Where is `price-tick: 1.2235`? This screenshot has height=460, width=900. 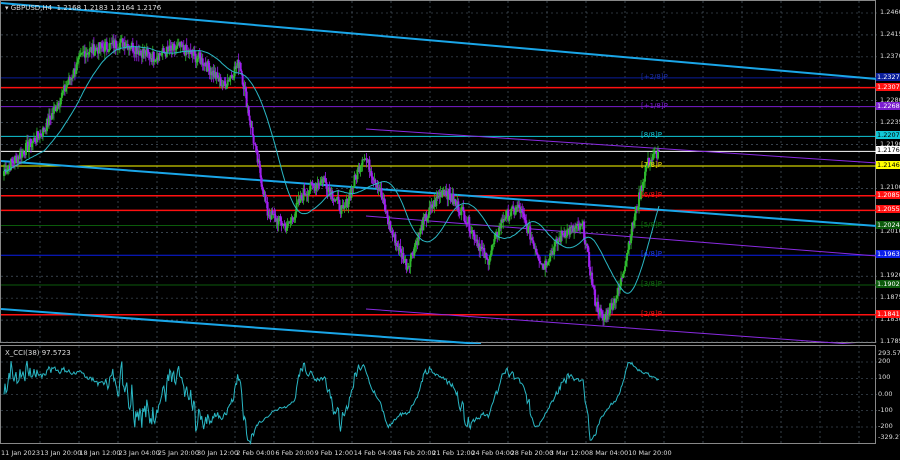 price-tick: 1.2235 is located at coordinates (890, 121).